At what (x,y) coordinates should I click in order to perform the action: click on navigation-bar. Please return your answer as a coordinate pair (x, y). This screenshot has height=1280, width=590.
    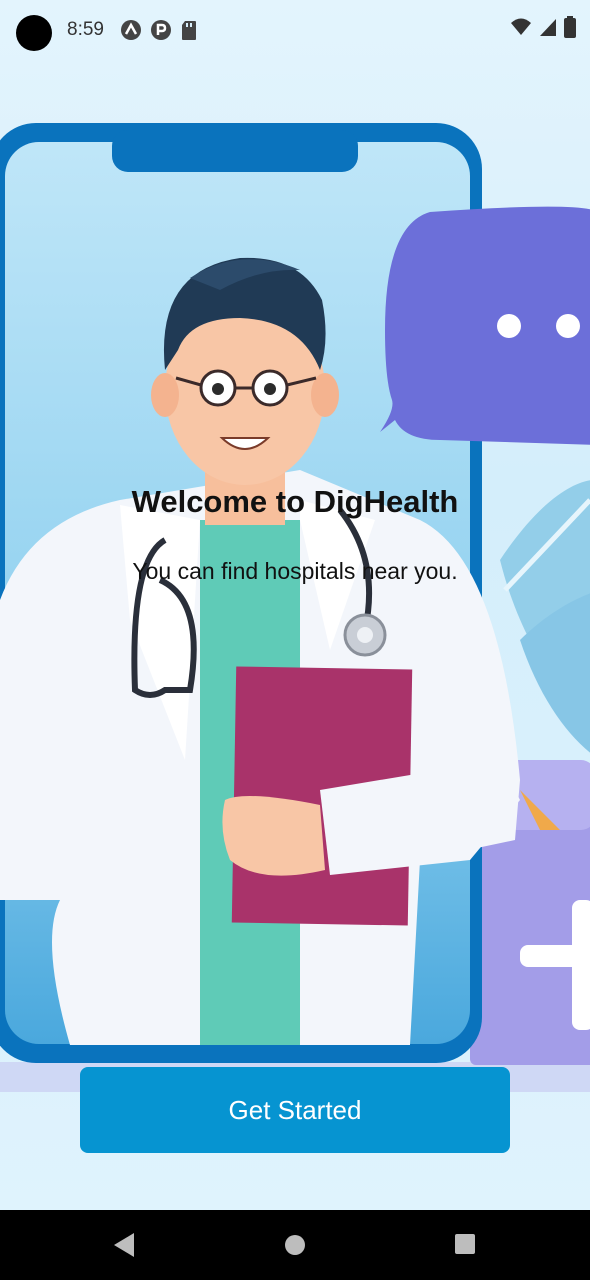
    Looking at the image, I should click on (295, 1245).